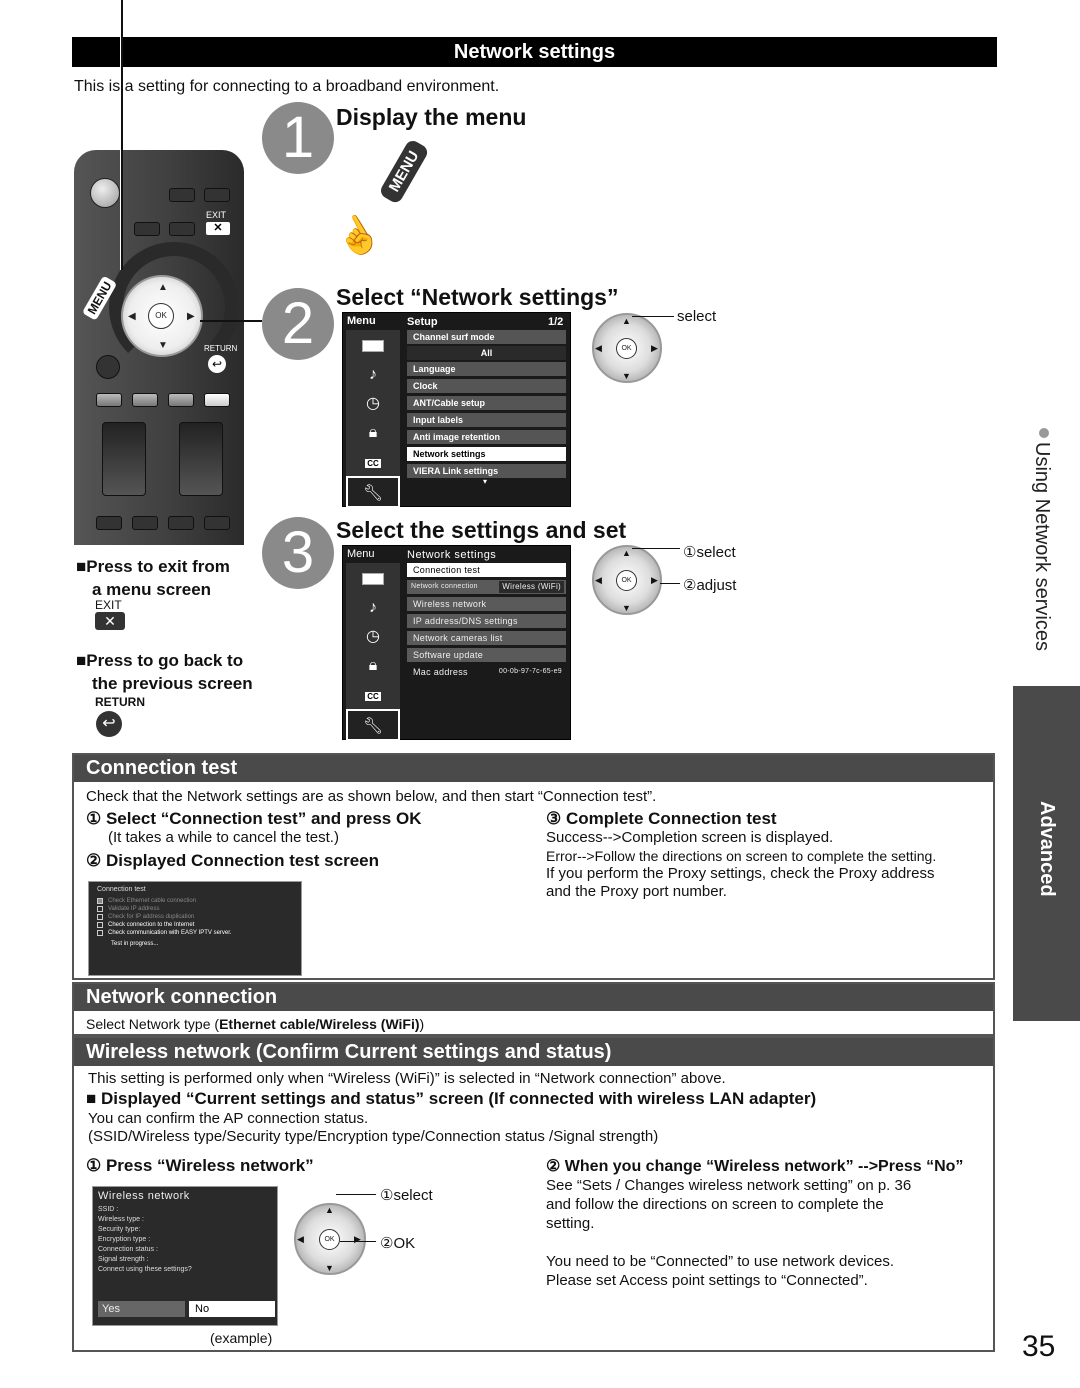 Image resolution: width=1080 pixels, height=1388 pixels. I want to click on check-label: Check for IP address duplication, so click(151, 917).